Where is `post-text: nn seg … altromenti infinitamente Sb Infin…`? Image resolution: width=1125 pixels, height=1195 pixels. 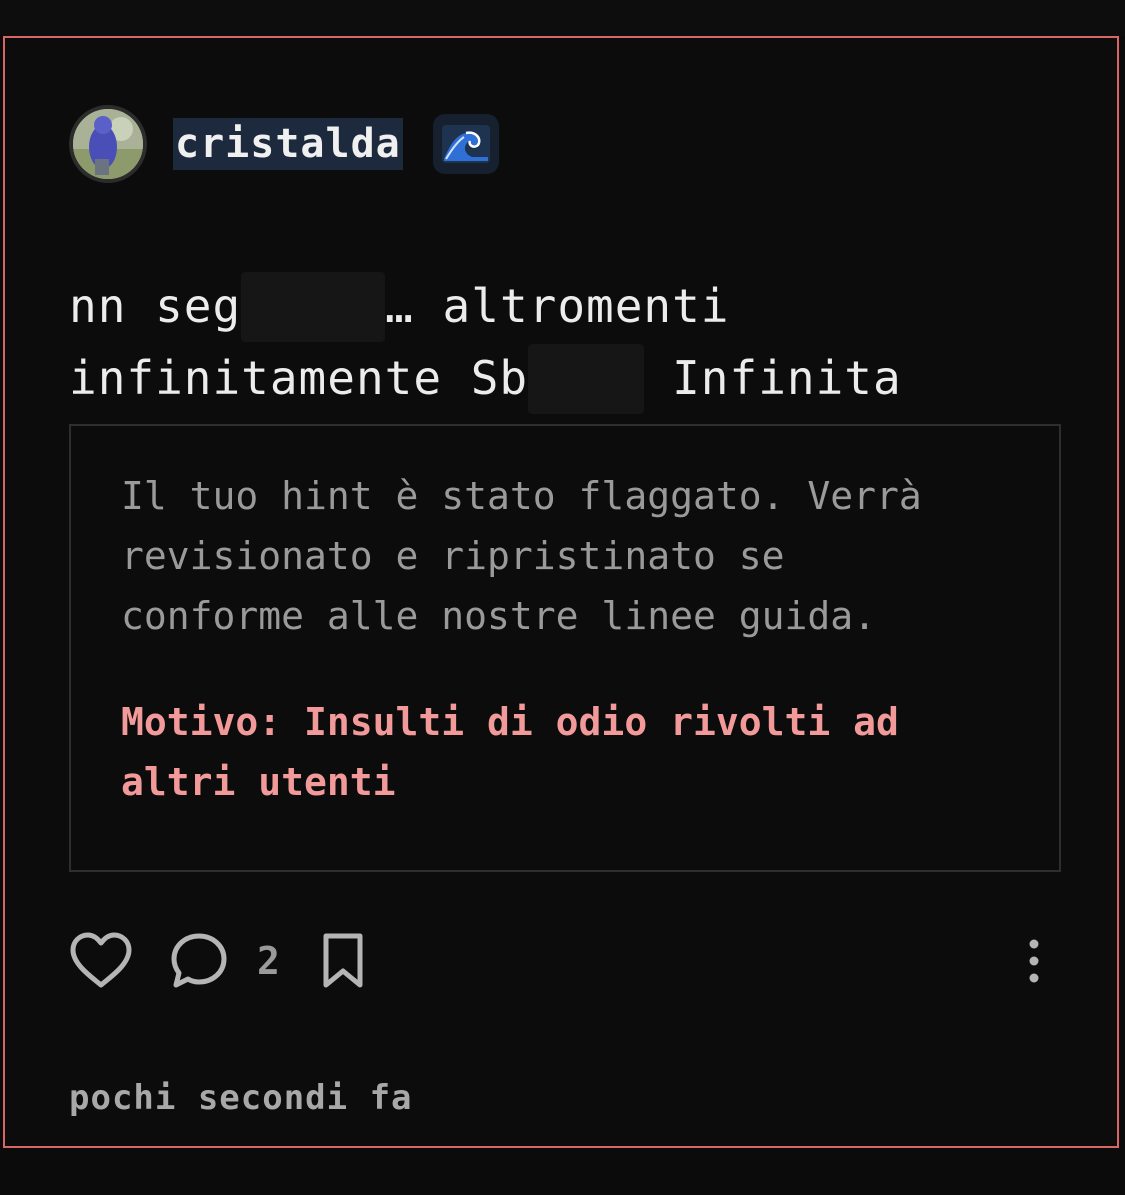
post-text: nn seg … altromenti infinitamente Sb Infin… is located at coordinates (559, 342).